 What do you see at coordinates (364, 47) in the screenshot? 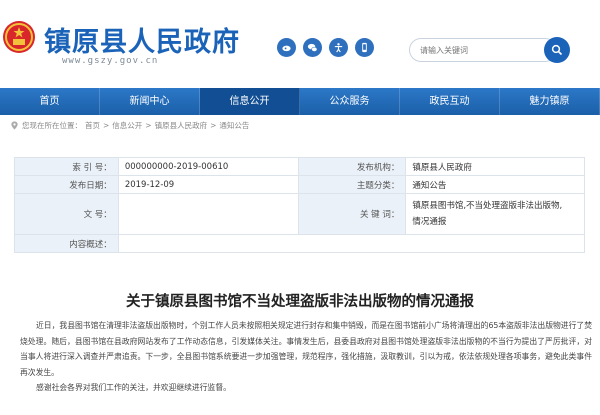
I see `mobile-icon` at bounding box center [364, 47].